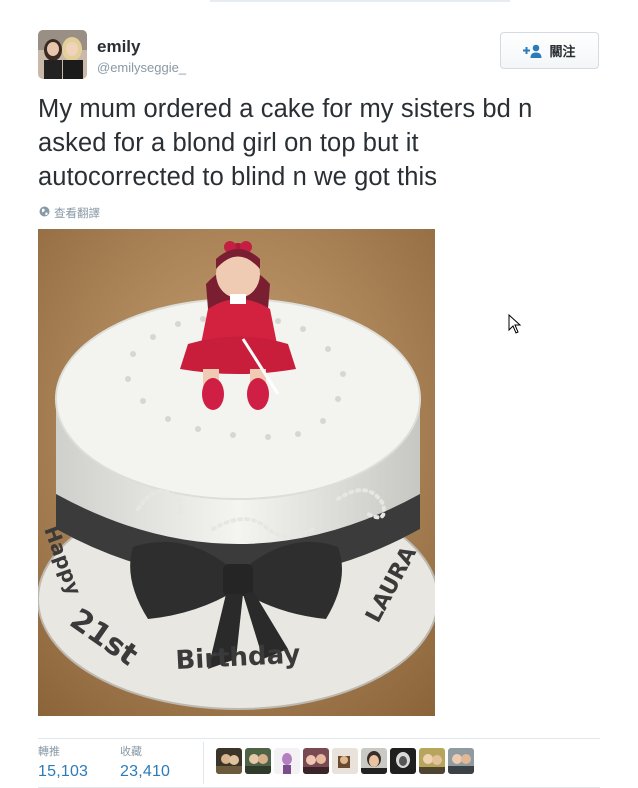  I want to click on translate-label: 查看翻譯, so click(77, 214).